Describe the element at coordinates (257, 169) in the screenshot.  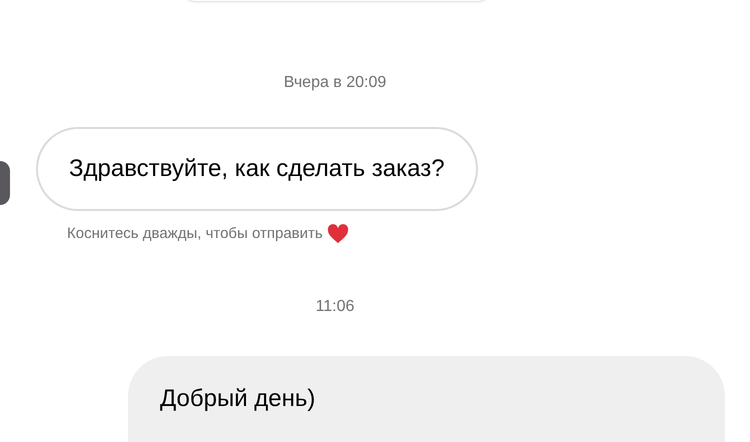
I see `message-bubble: Здравствуйте, как сделать заказ?` at that location.